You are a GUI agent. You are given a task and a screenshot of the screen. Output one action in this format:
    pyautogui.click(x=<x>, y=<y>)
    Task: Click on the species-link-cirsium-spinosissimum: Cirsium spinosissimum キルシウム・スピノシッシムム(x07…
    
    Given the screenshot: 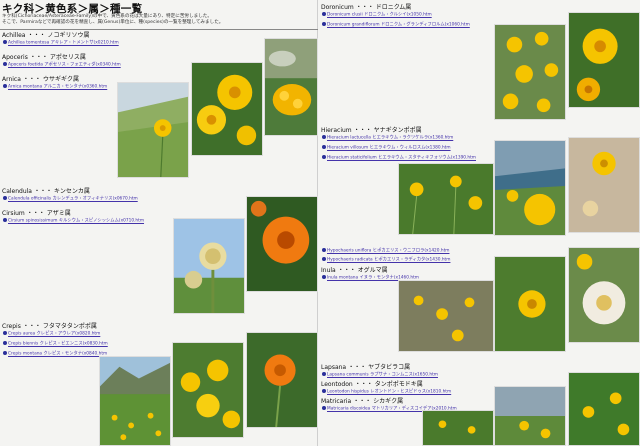 What is the action you would take?
    pyautogui.click(x=73, y=221)
    